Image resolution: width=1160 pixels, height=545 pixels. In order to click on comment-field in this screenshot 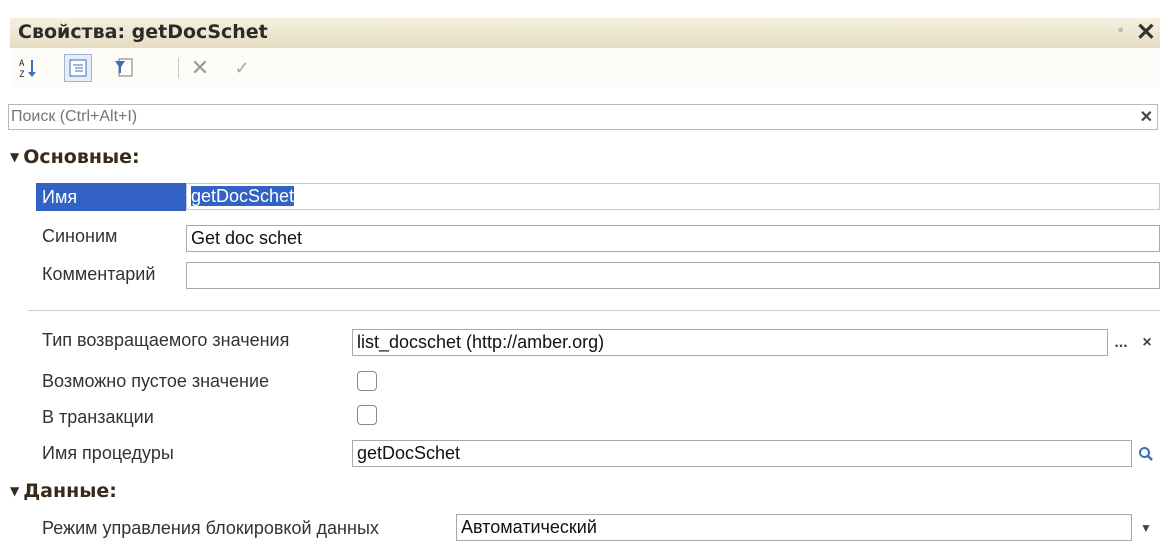, I will do `click(673, 275)`.